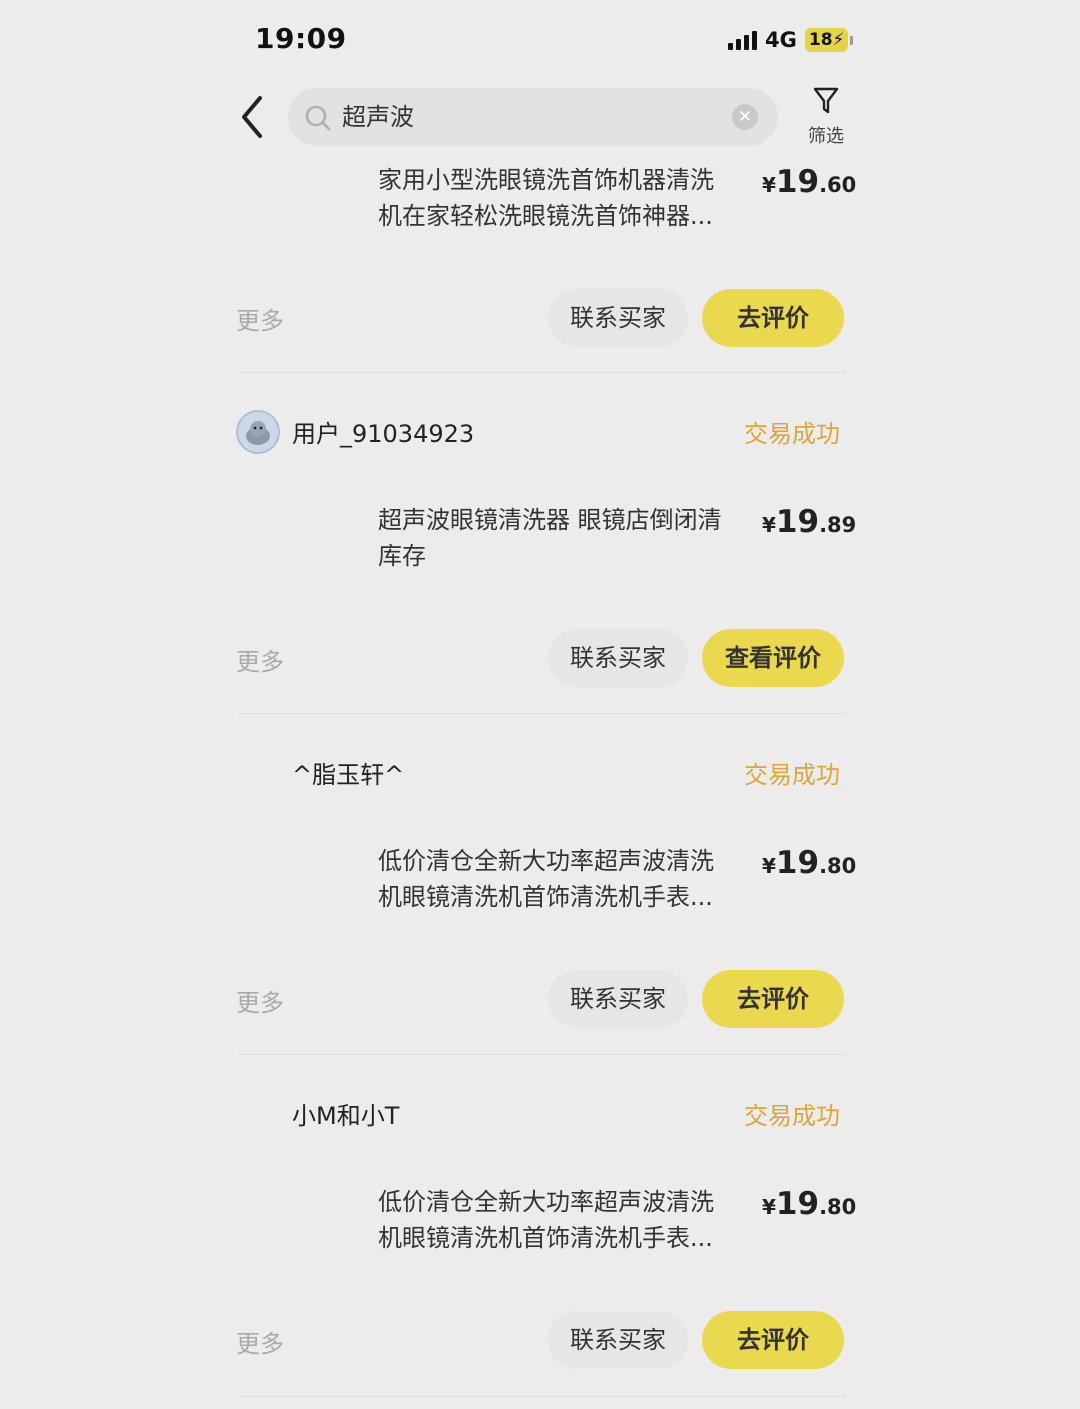 Image resolution: width=1080 pixels, height=1409 pixels. Describe the element at coordinates (826, 100) in the screenshot. I see `filter-icon` at that location.